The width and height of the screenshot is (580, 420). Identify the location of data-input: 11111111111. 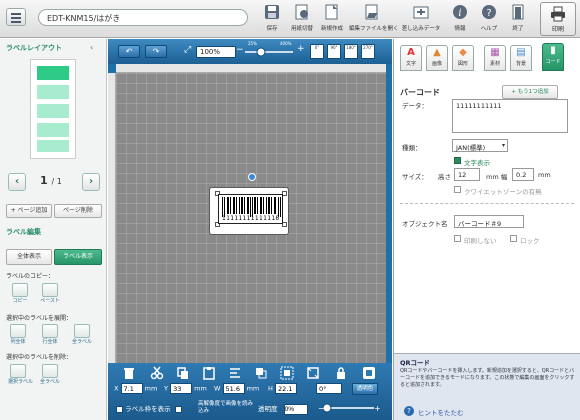
(510, 116).